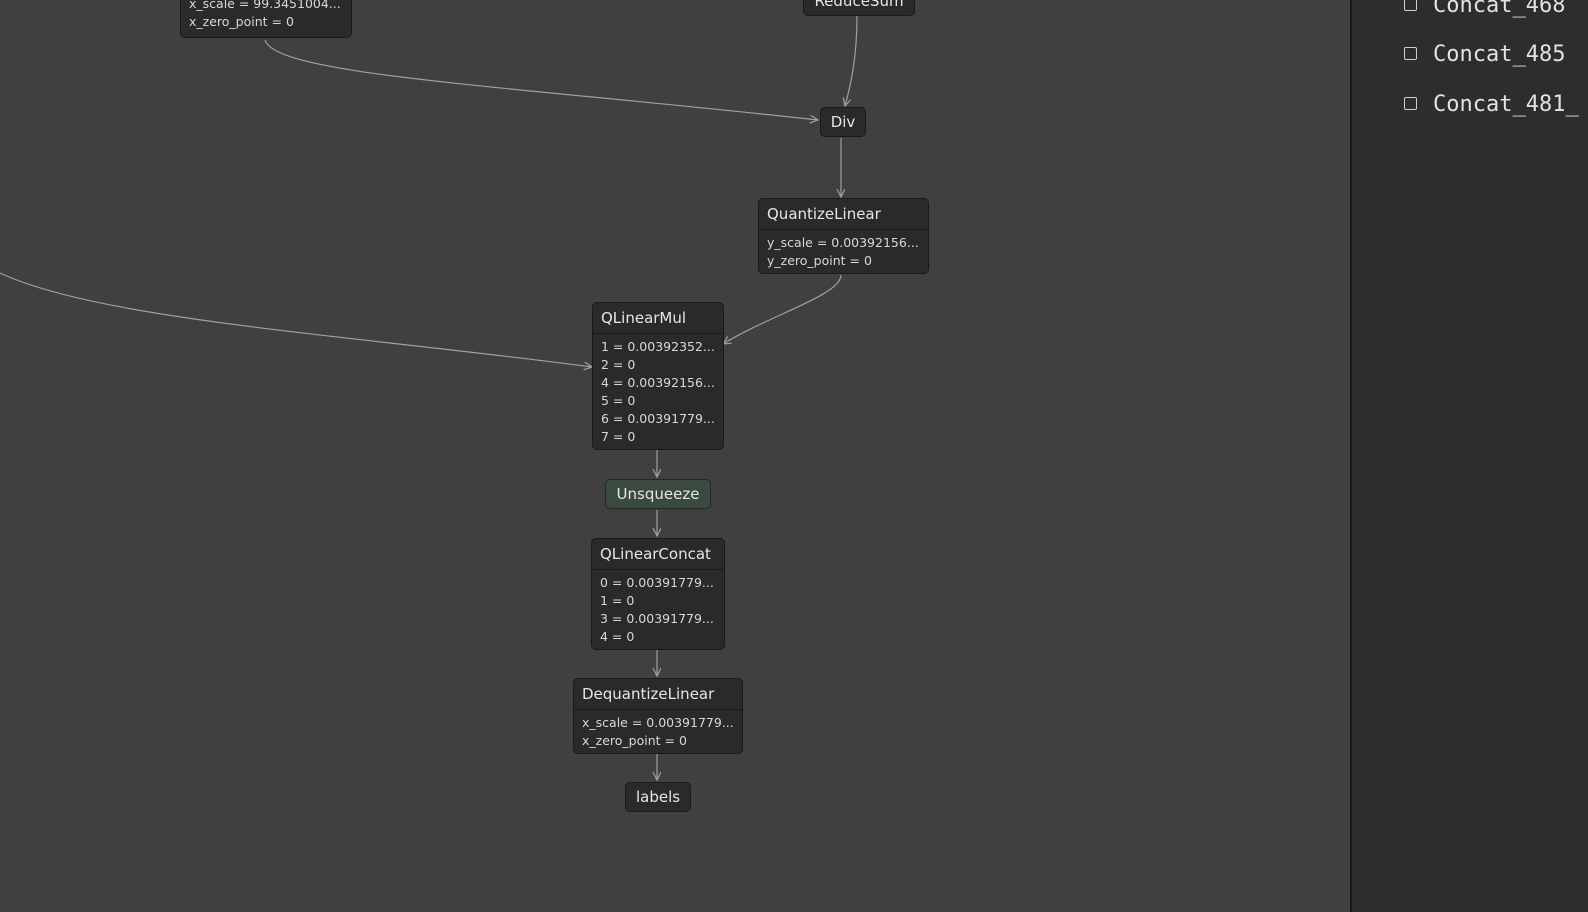 The image size is (1588, 912). What do you see at coordinates (1499, 54) in the screenshot?
I see `sidebar-item-label: Concat_485` at bounding box center [1499, 54].